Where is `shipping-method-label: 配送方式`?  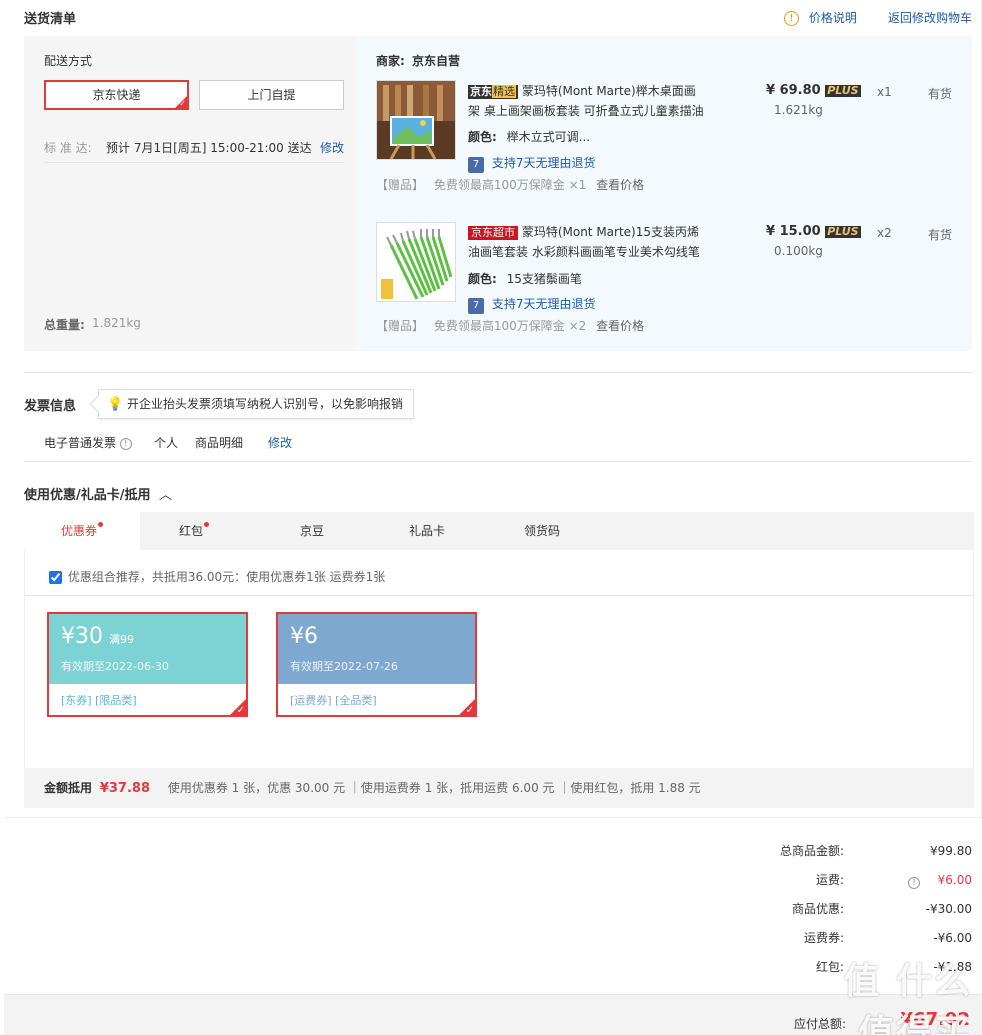
shipping-method-label: 配送方式 is located at coordinates (68, 61).